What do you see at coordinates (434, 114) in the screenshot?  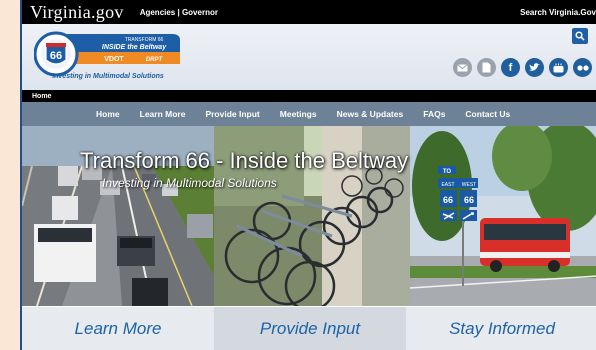 I see `nav-faqs: FAQs` at bounding box center [434, 114].